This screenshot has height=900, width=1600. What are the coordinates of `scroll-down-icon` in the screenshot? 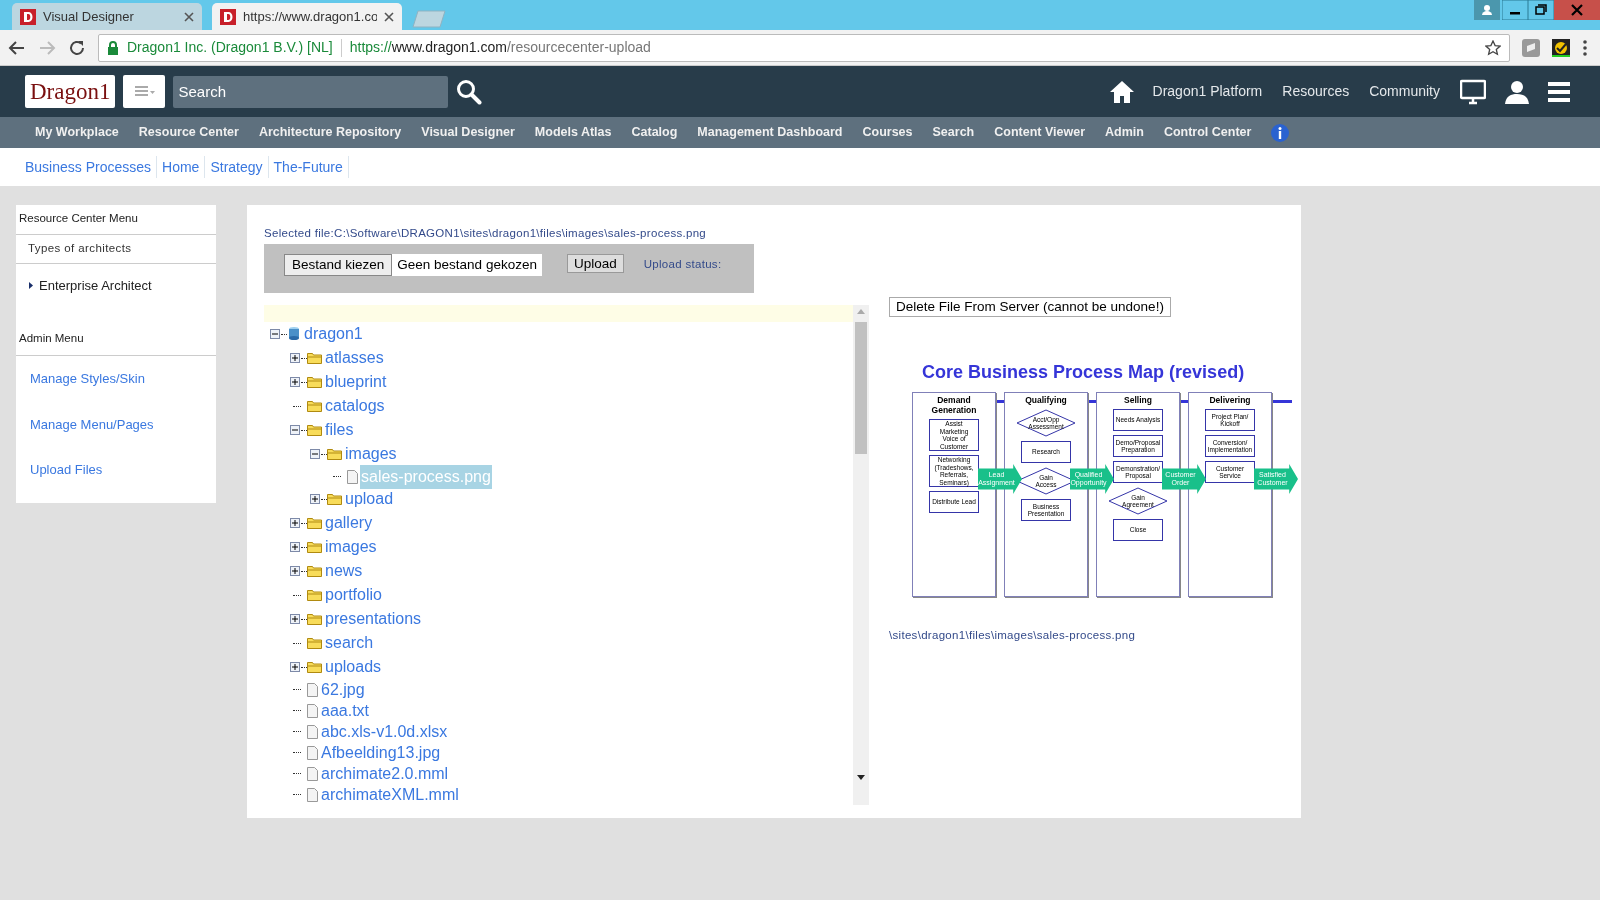 It's located at (861, 778).